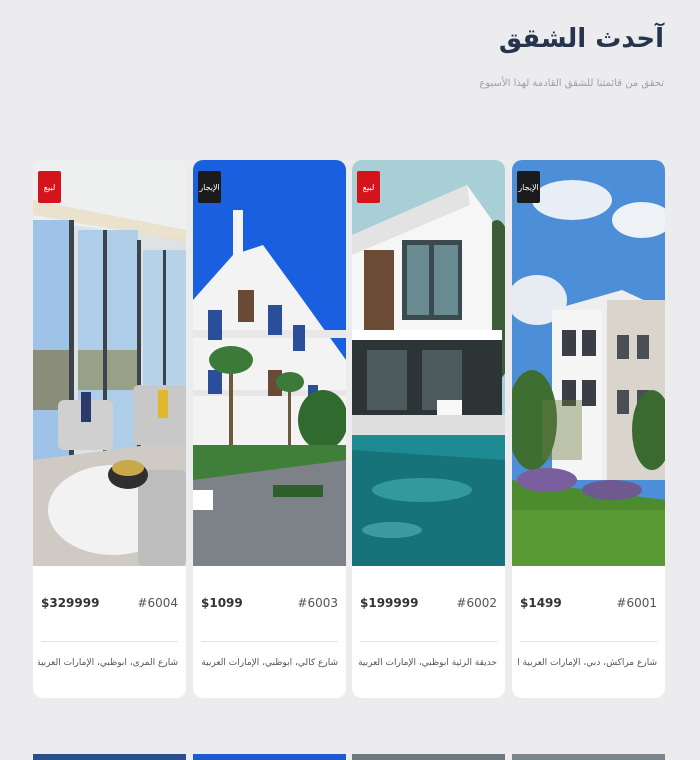 This screenshot has width=700, height=760. What do you see at coordinates (269, 363) in the screenshot?
I see `white-building-palms-photo: الإيجار` at bounding box center [269, 363].